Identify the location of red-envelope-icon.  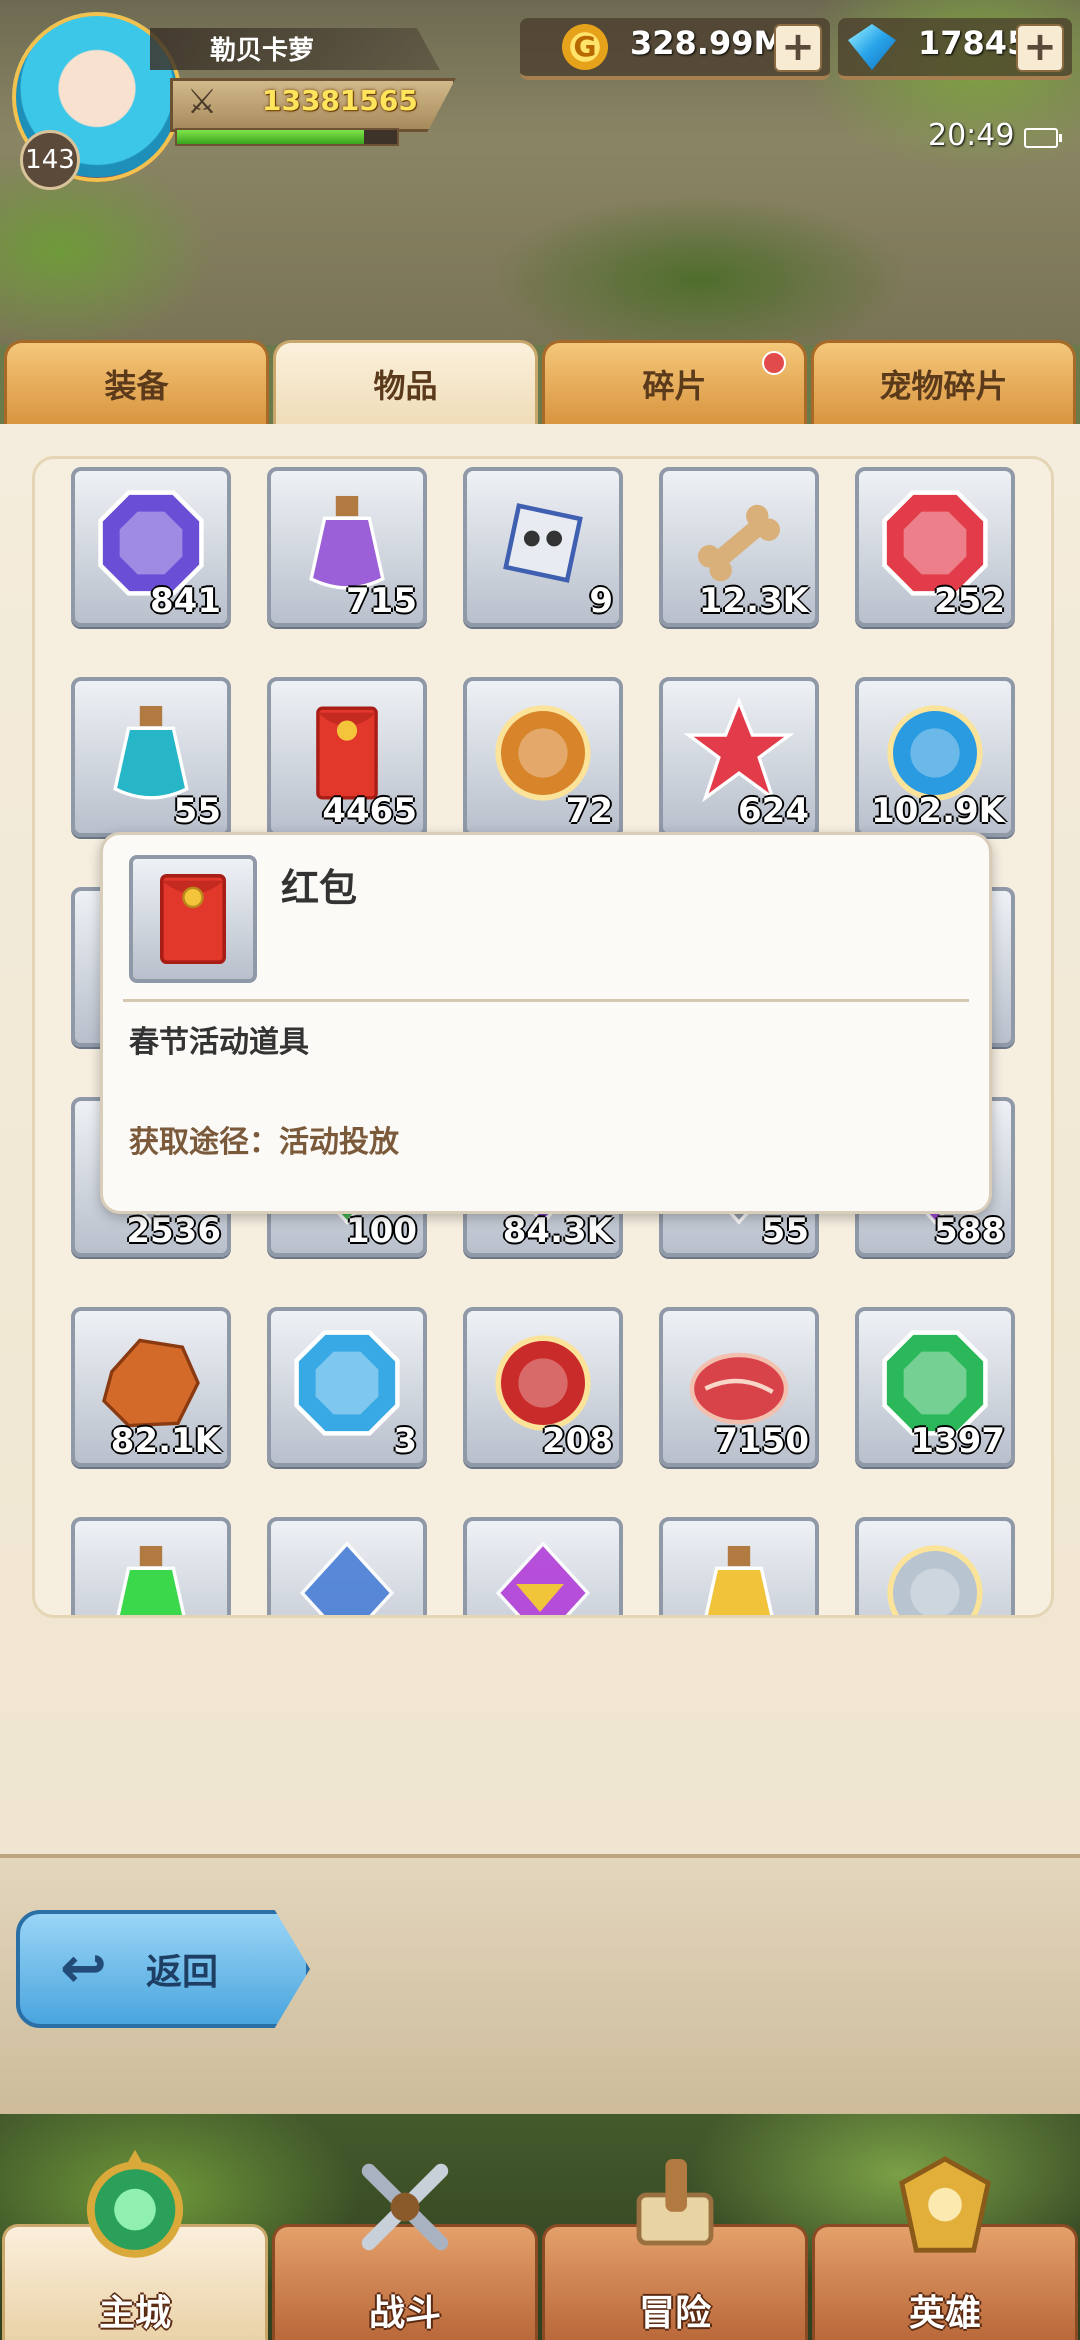
(193, 919).